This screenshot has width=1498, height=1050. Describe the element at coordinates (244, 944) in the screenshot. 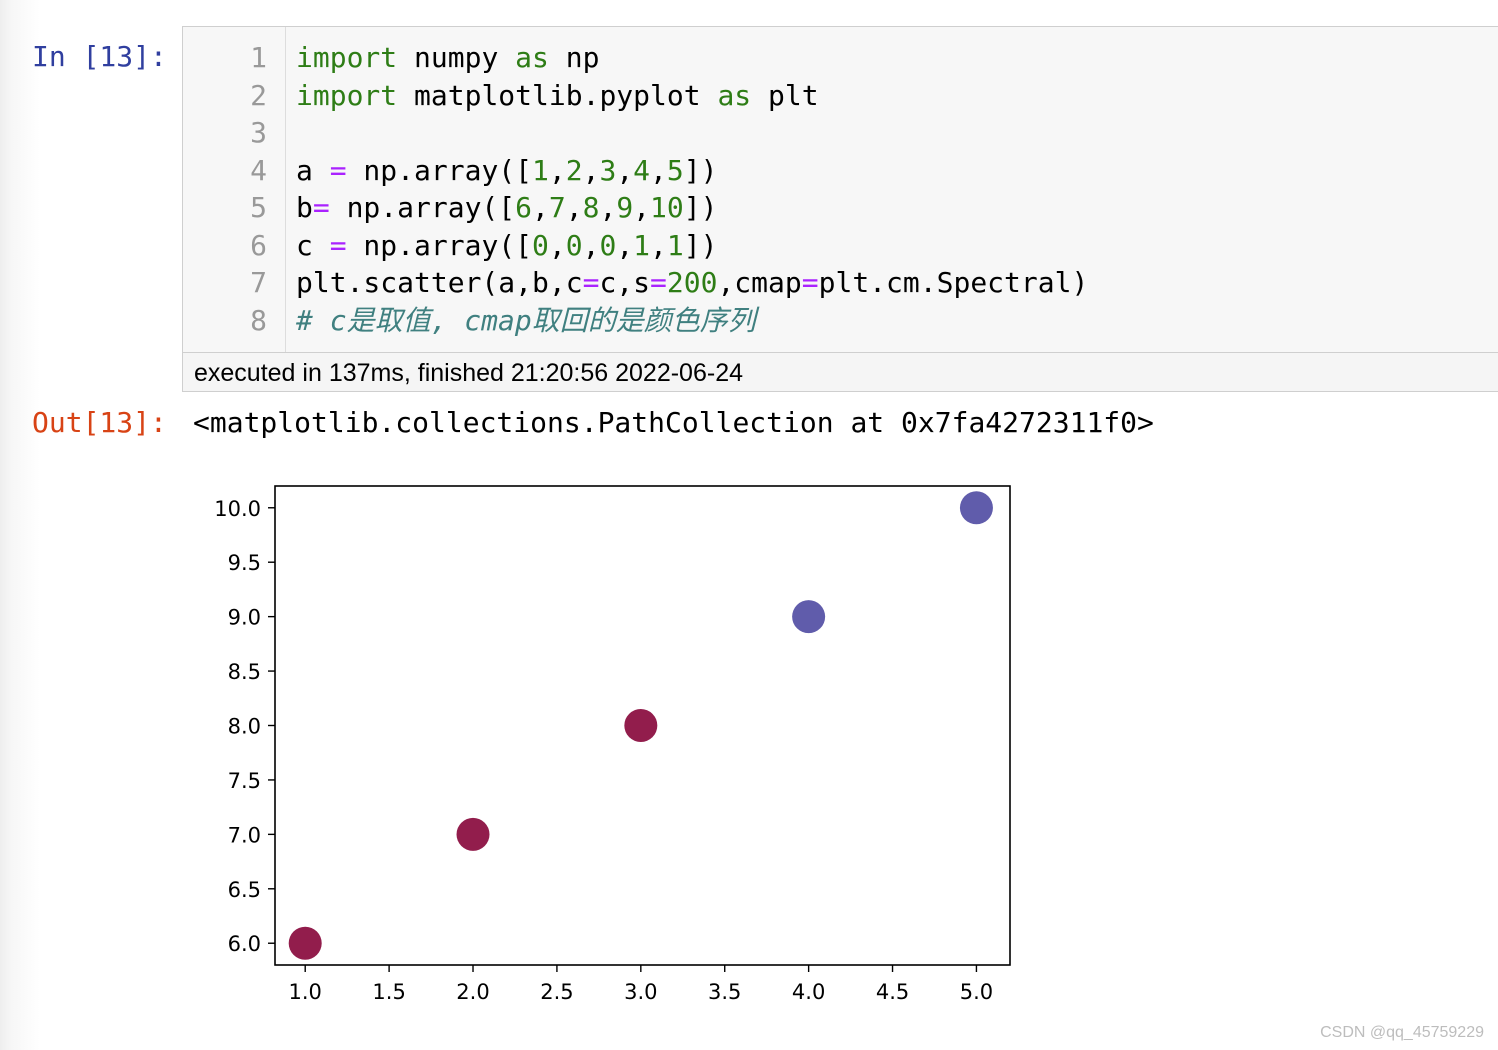

I see `y-tick-label: 6.0` at that location.